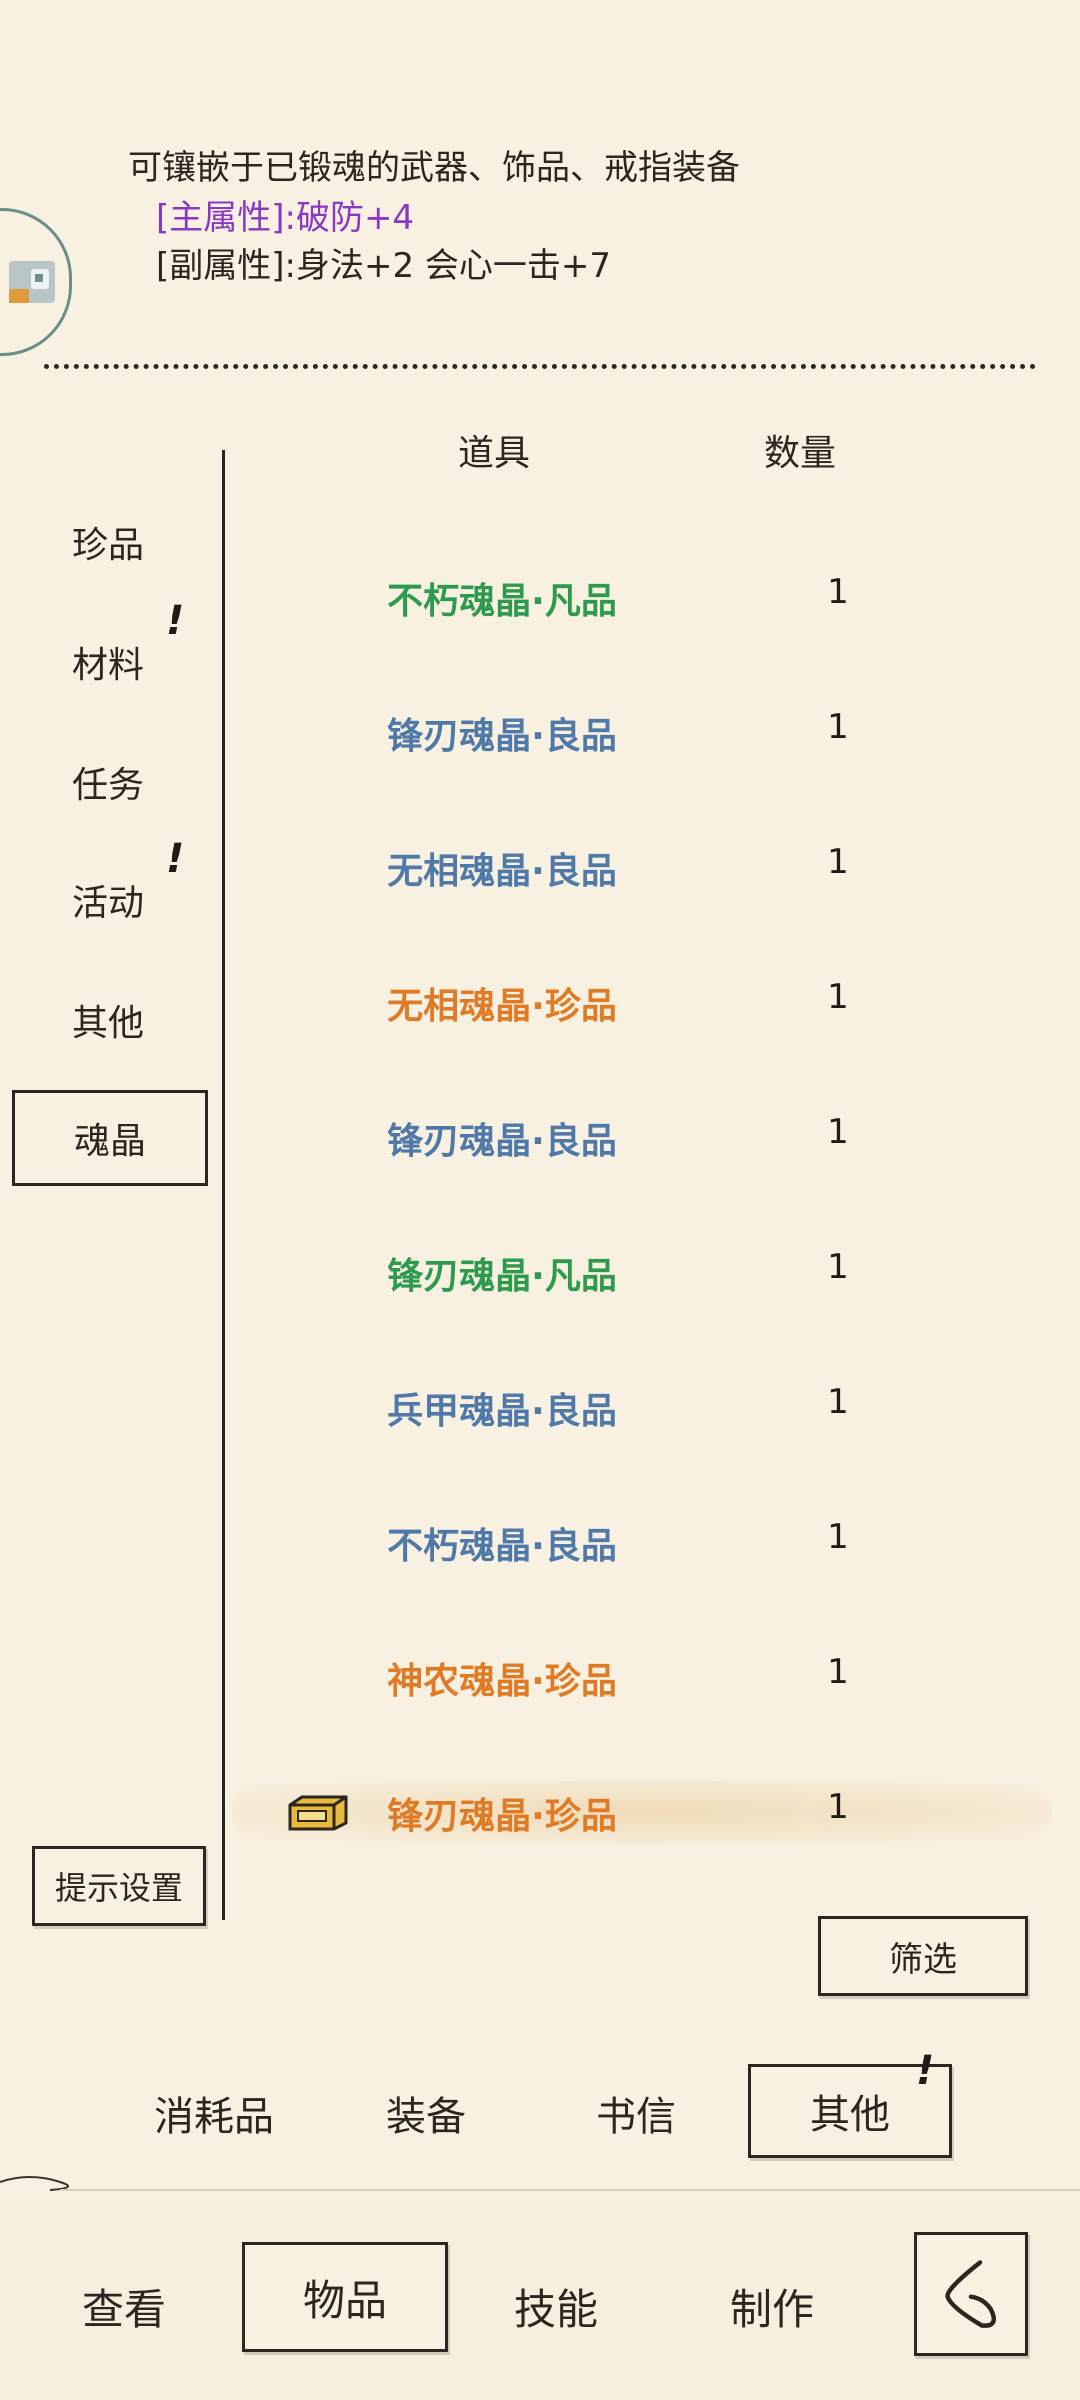 The width and height of the screenshot is (1080, 2400). Describe the element at coordinates (124, 2306) in the screenshot. I see `nav-view: 查看` at that location.